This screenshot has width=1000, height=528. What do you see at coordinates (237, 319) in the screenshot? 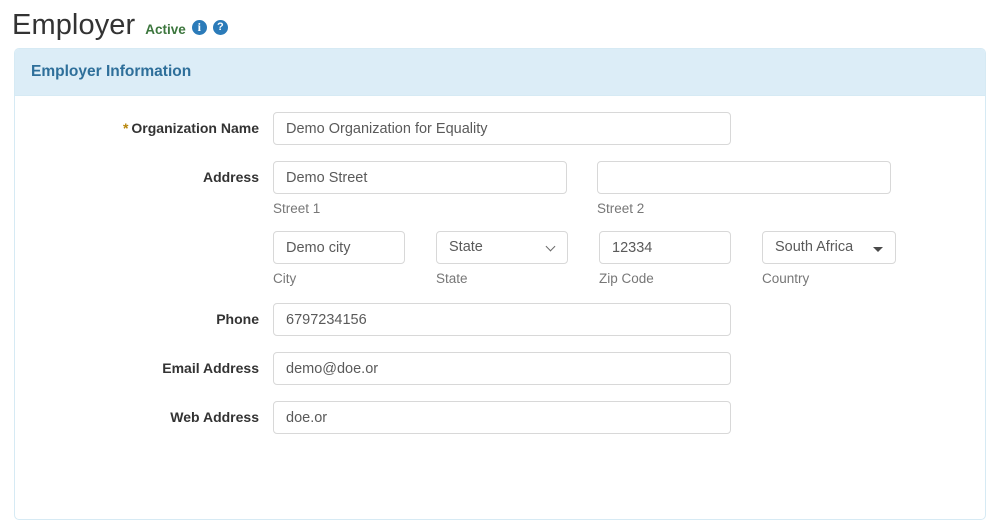
I see `phone-label: Phone` at bounding box center [237, 319].